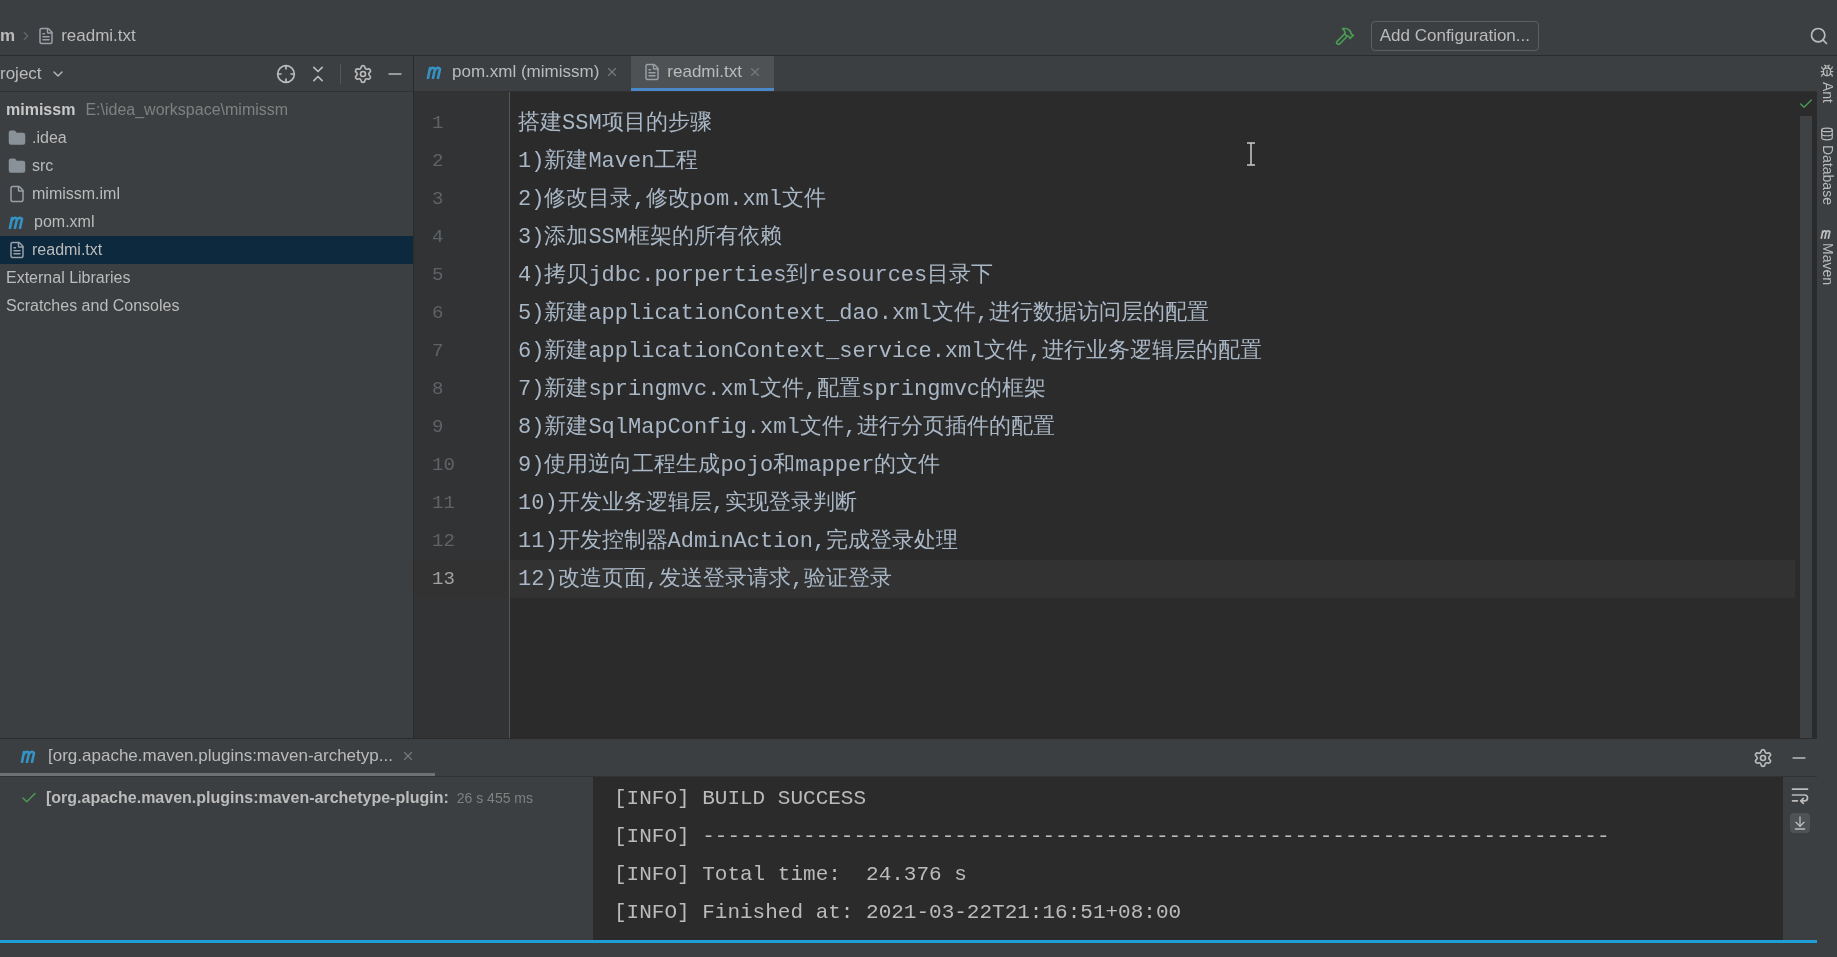 Image resolution: width=1837 pixels, height=957 pixels. What do you see at coordinates (786, 427) in the screenshot?
I see `code-line: 8)新建SqlMapConfig.xml文件,进行分页插件的配置` at bounding box center [786, 427].